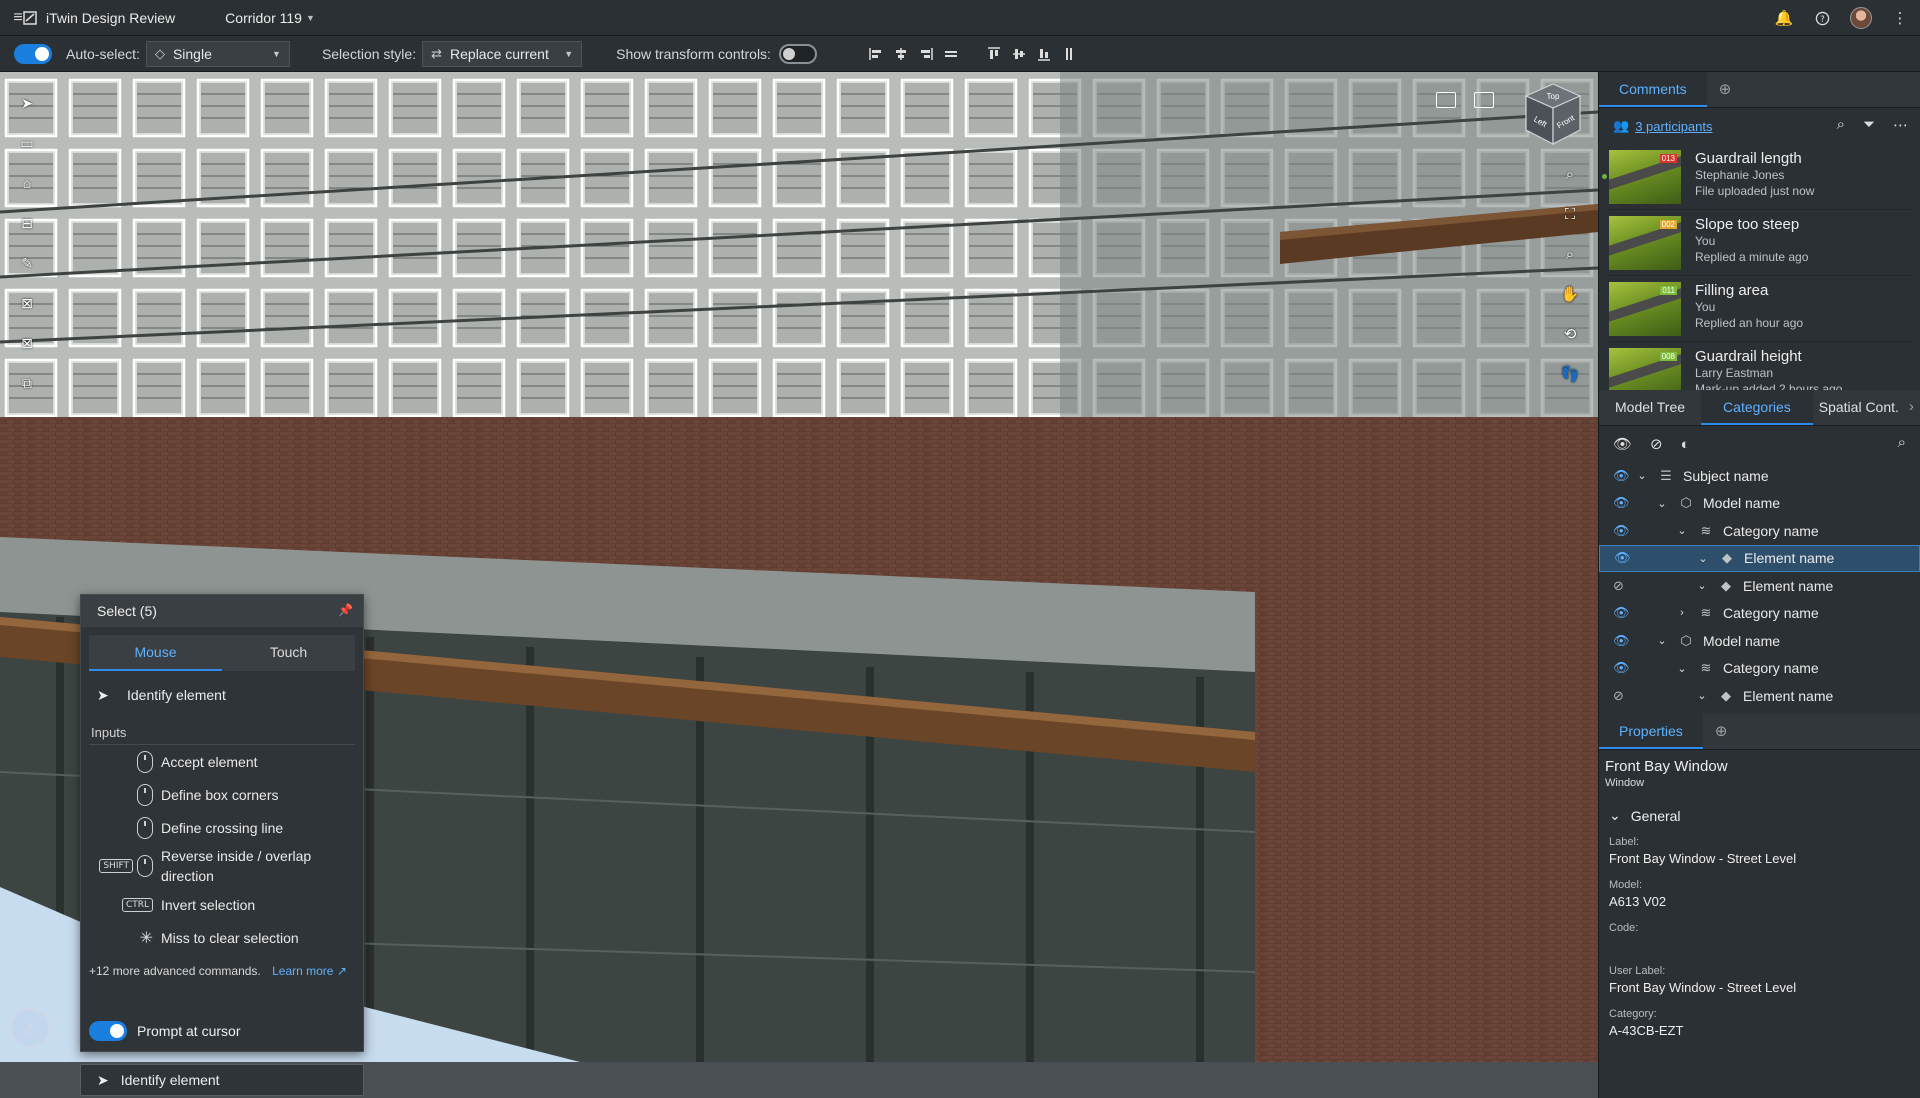  I want to click on selection-style-dropdown: ⇄ Replace current ▼, so click(502, 53).